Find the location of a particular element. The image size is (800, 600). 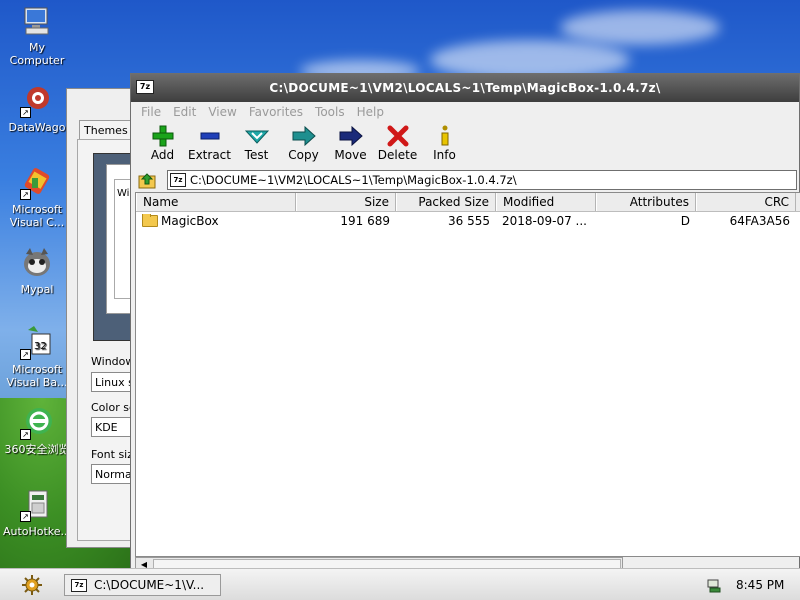

cell-crc: 64FA3A56 is located at coordinates (759, 221).